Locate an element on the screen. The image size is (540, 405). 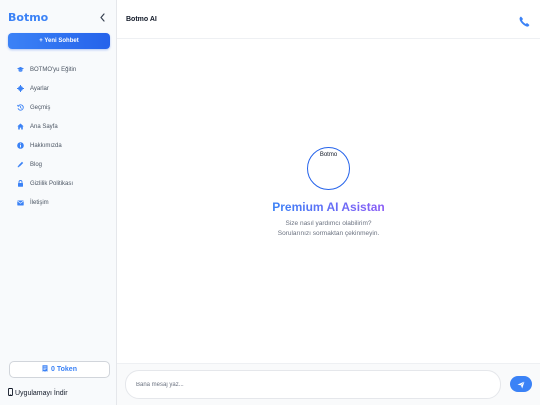
home-icon is located at coordinates (20, 126).